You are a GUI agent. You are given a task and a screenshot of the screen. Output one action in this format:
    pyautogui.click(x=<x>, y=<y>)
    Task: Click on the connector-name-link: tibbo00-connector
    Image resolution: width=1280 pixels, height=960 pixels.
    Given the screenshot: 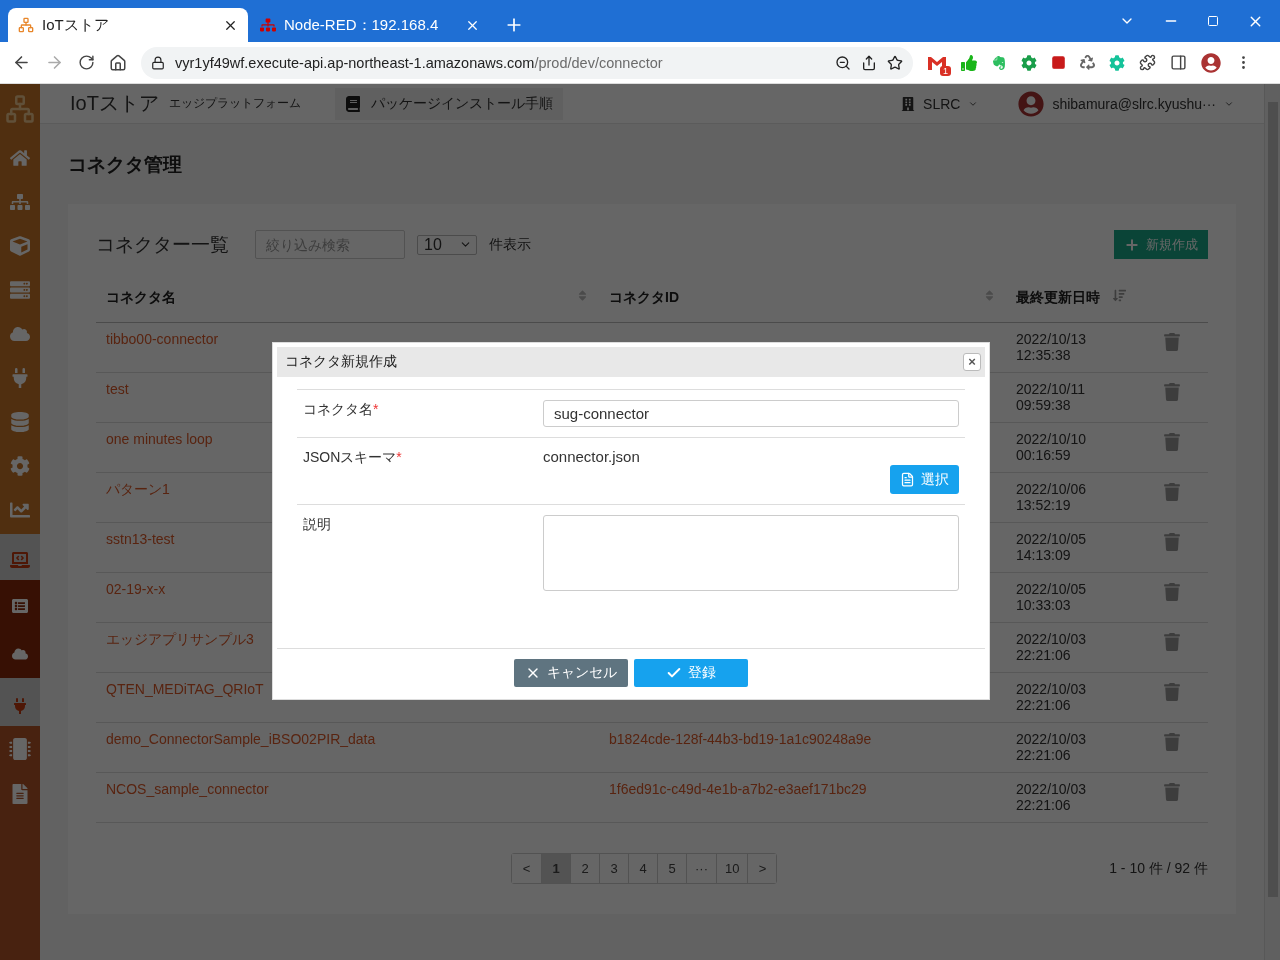 What is the action you would take?
    pyautogui.click(x=162, y=335)
    